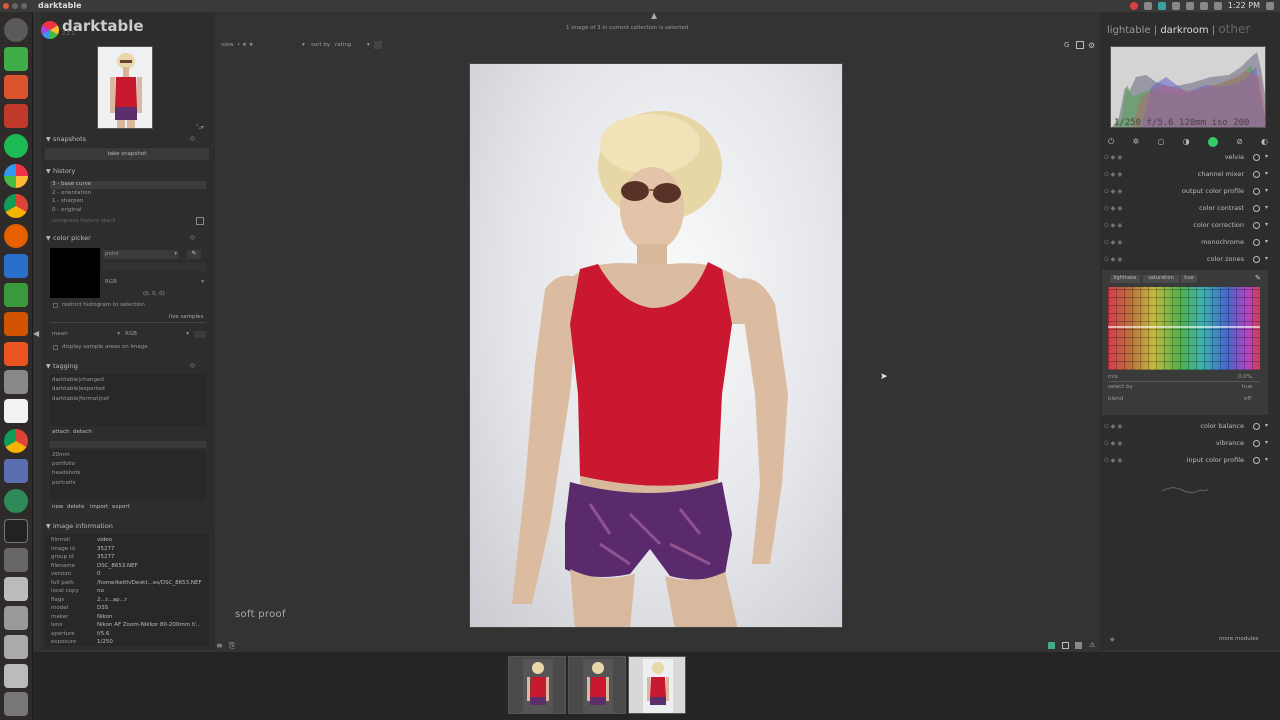 This screenshot has width=1280, height=720. What do you see at coordinates (157, 334) in the screenshot?
I see `sample-space-select: RGB ▾` at bounding box center [157, 334].